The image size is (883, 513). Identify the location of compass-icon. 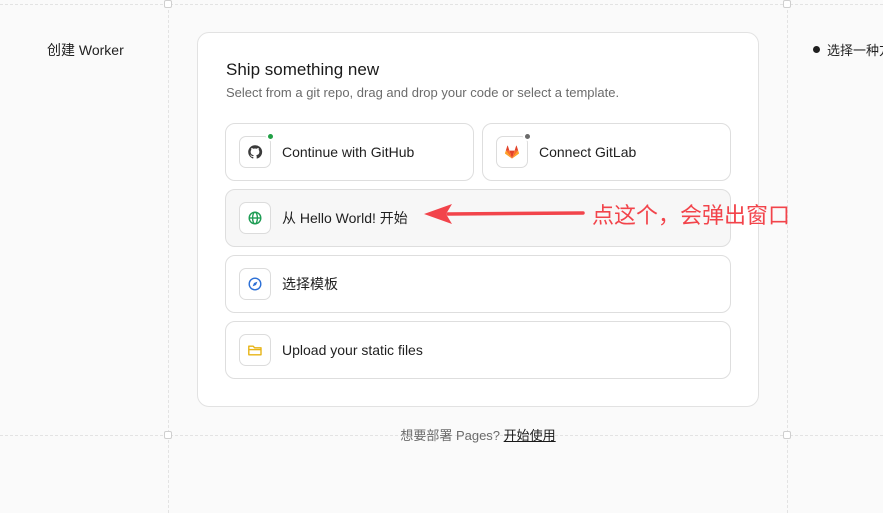
(255, 284).